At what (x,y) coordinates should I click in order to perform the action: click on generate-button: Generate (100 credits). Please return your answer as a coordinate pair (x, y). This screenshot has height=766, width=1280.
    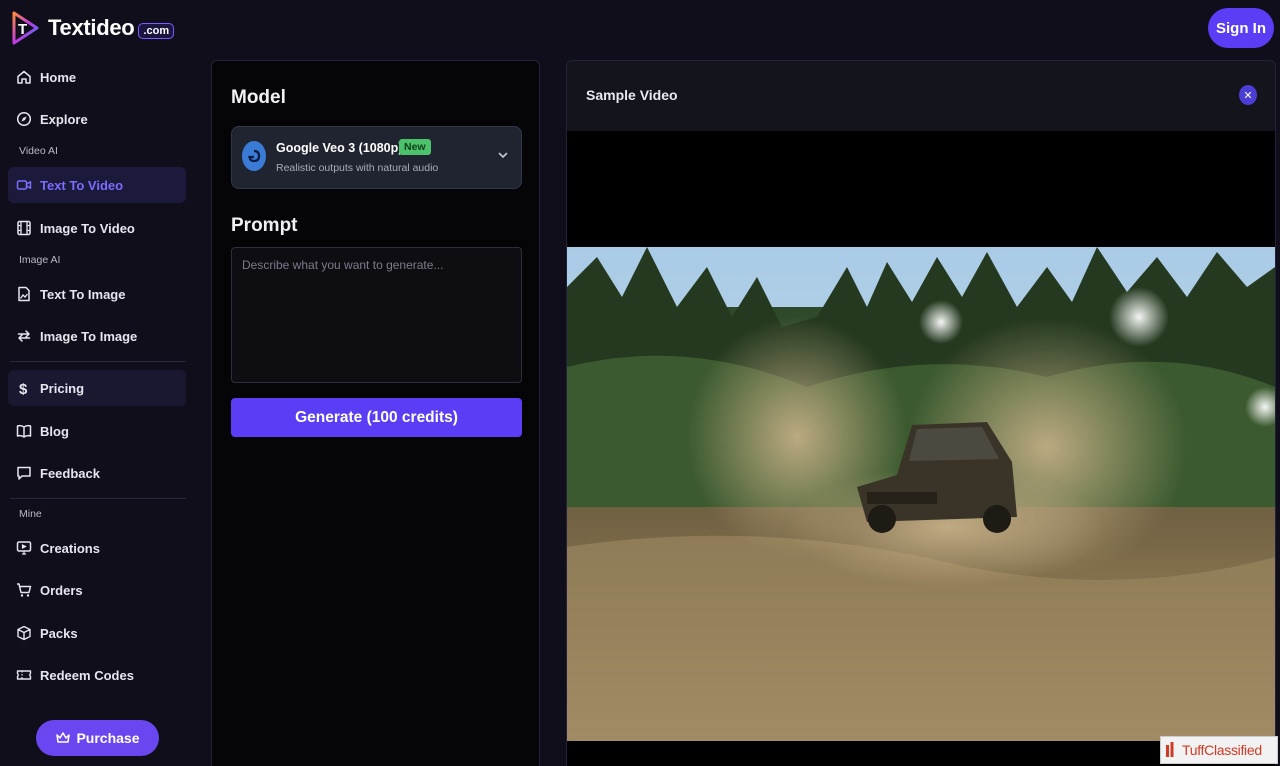
    Looking at the image, I should click on (376, 417).